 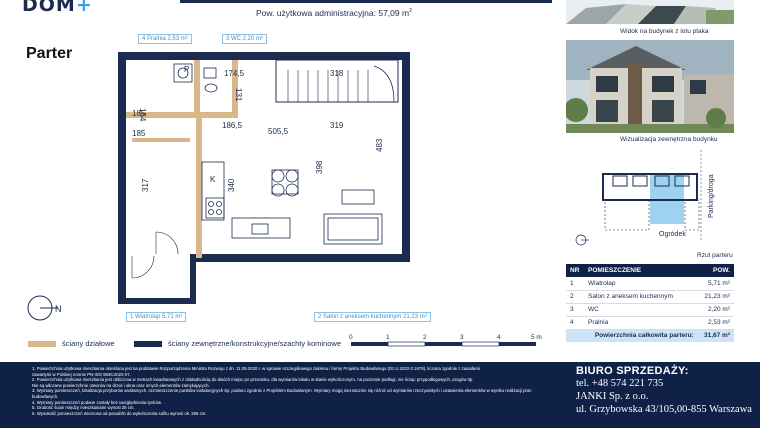 What do you see at coordinates (669, 139) in the screenshot?
I see `render-caption: Wizualizacja zewnętrzna budynku` at bounding box center [669, 139].